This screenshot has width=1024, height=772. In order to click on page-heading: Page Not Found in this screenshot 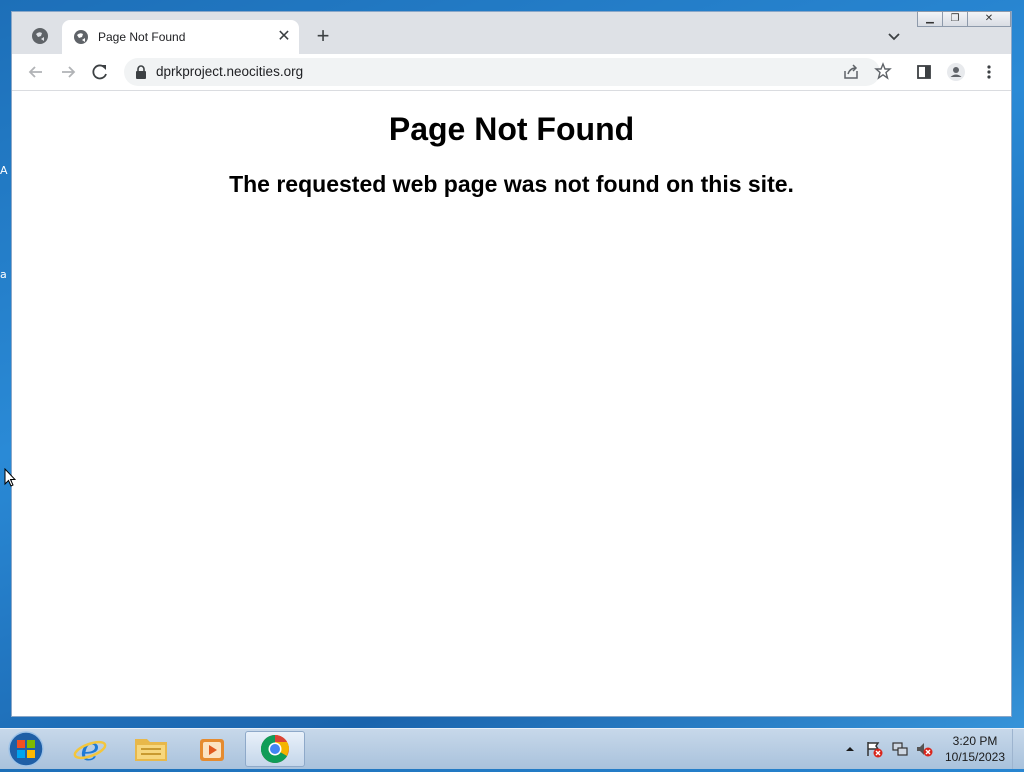, I will do `click(511, 129)`.